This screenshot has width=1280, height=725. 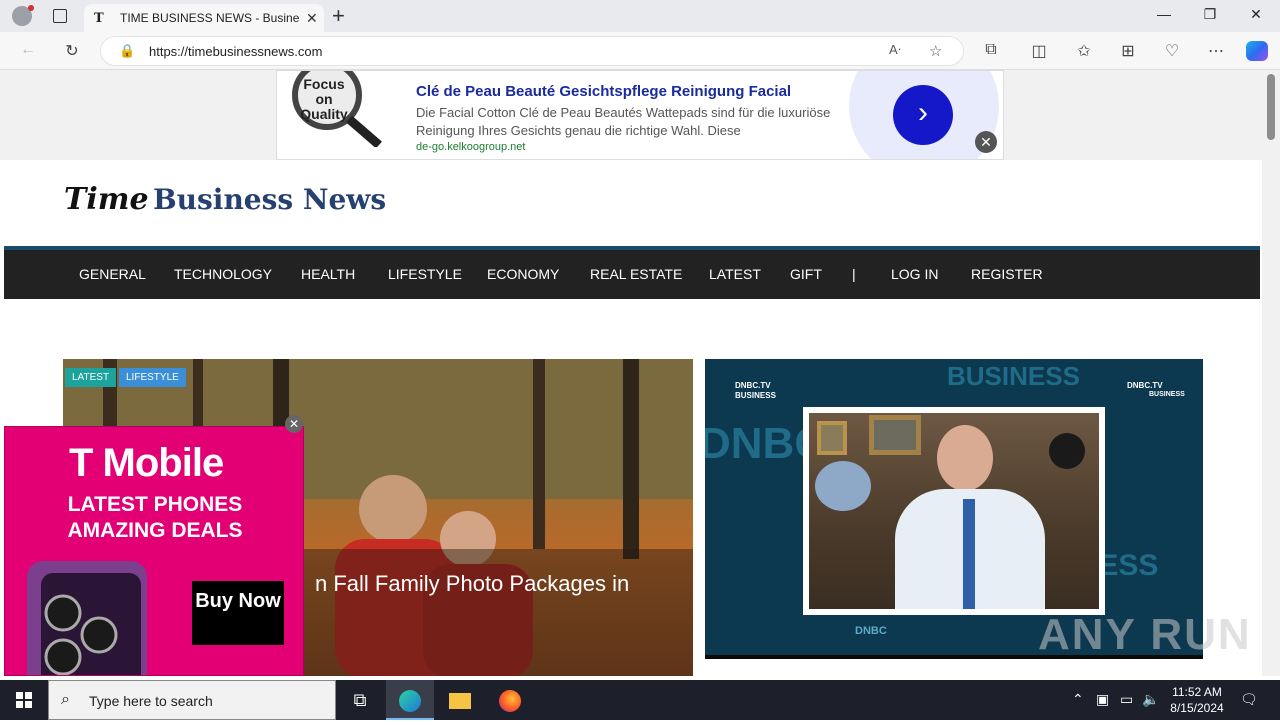 I want to click on nav-gift: GIFT, so click(x=806, y=274).